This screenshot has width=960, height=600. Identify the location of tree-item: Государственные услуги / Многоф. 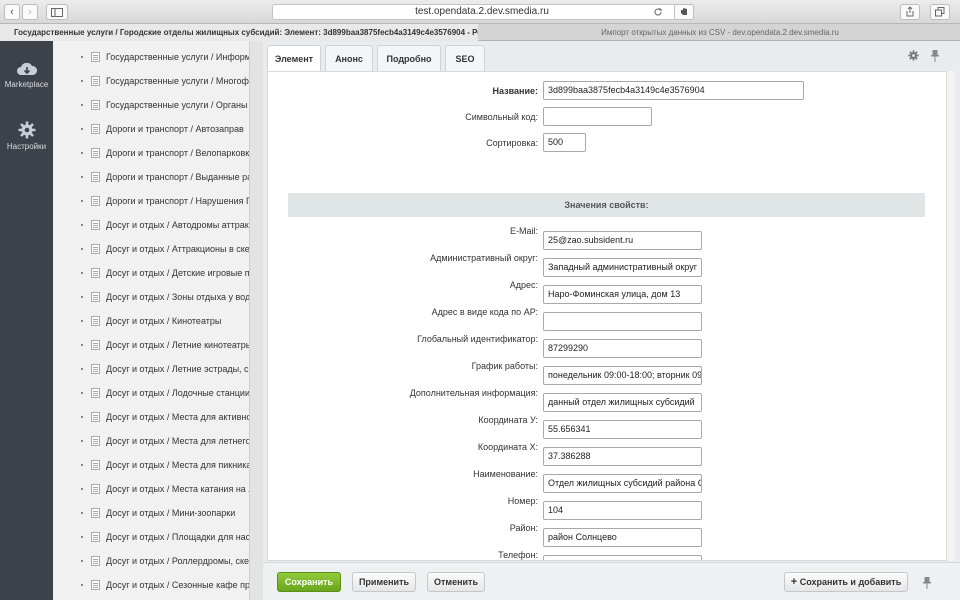
(151, 81).